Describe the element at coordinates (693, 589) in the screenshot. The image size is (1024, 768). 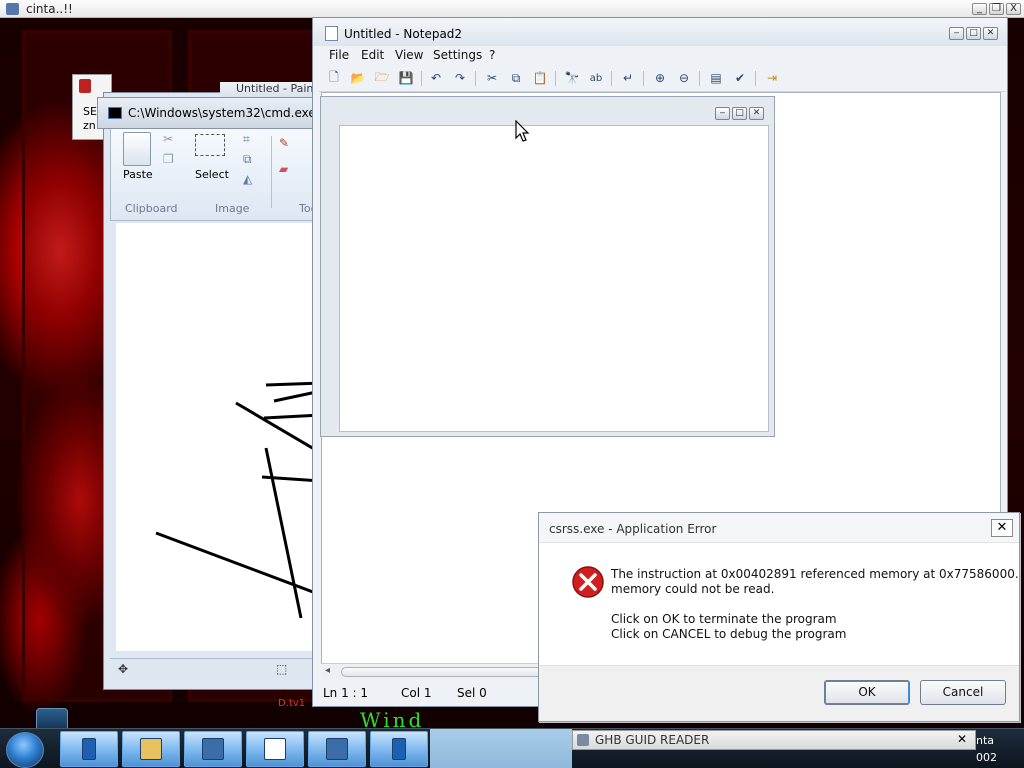
I see `error-message-line2: memory could not be read.` at that location.